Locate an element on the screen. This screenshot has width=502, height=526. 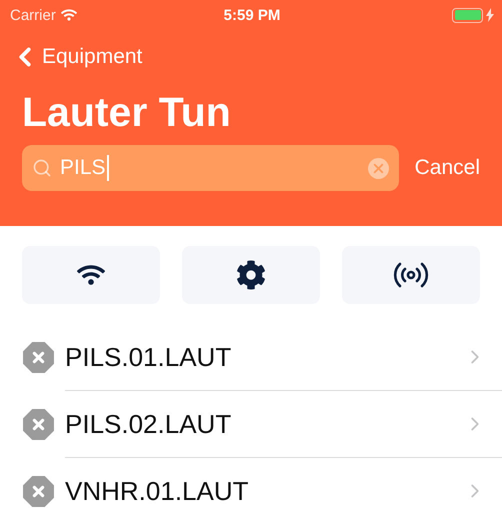
broadcast-icon is located at coordinates (411, 275).